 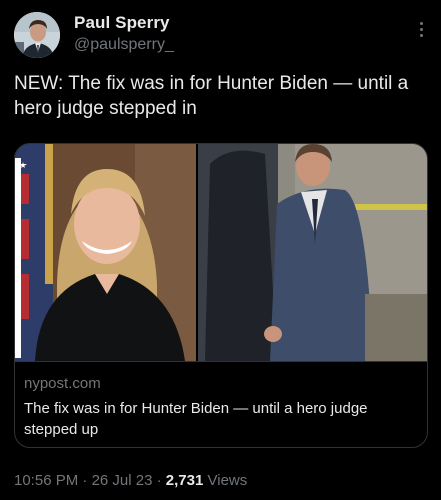 I want to click on card-domain: nypost.com, so click(x=62, y=383).